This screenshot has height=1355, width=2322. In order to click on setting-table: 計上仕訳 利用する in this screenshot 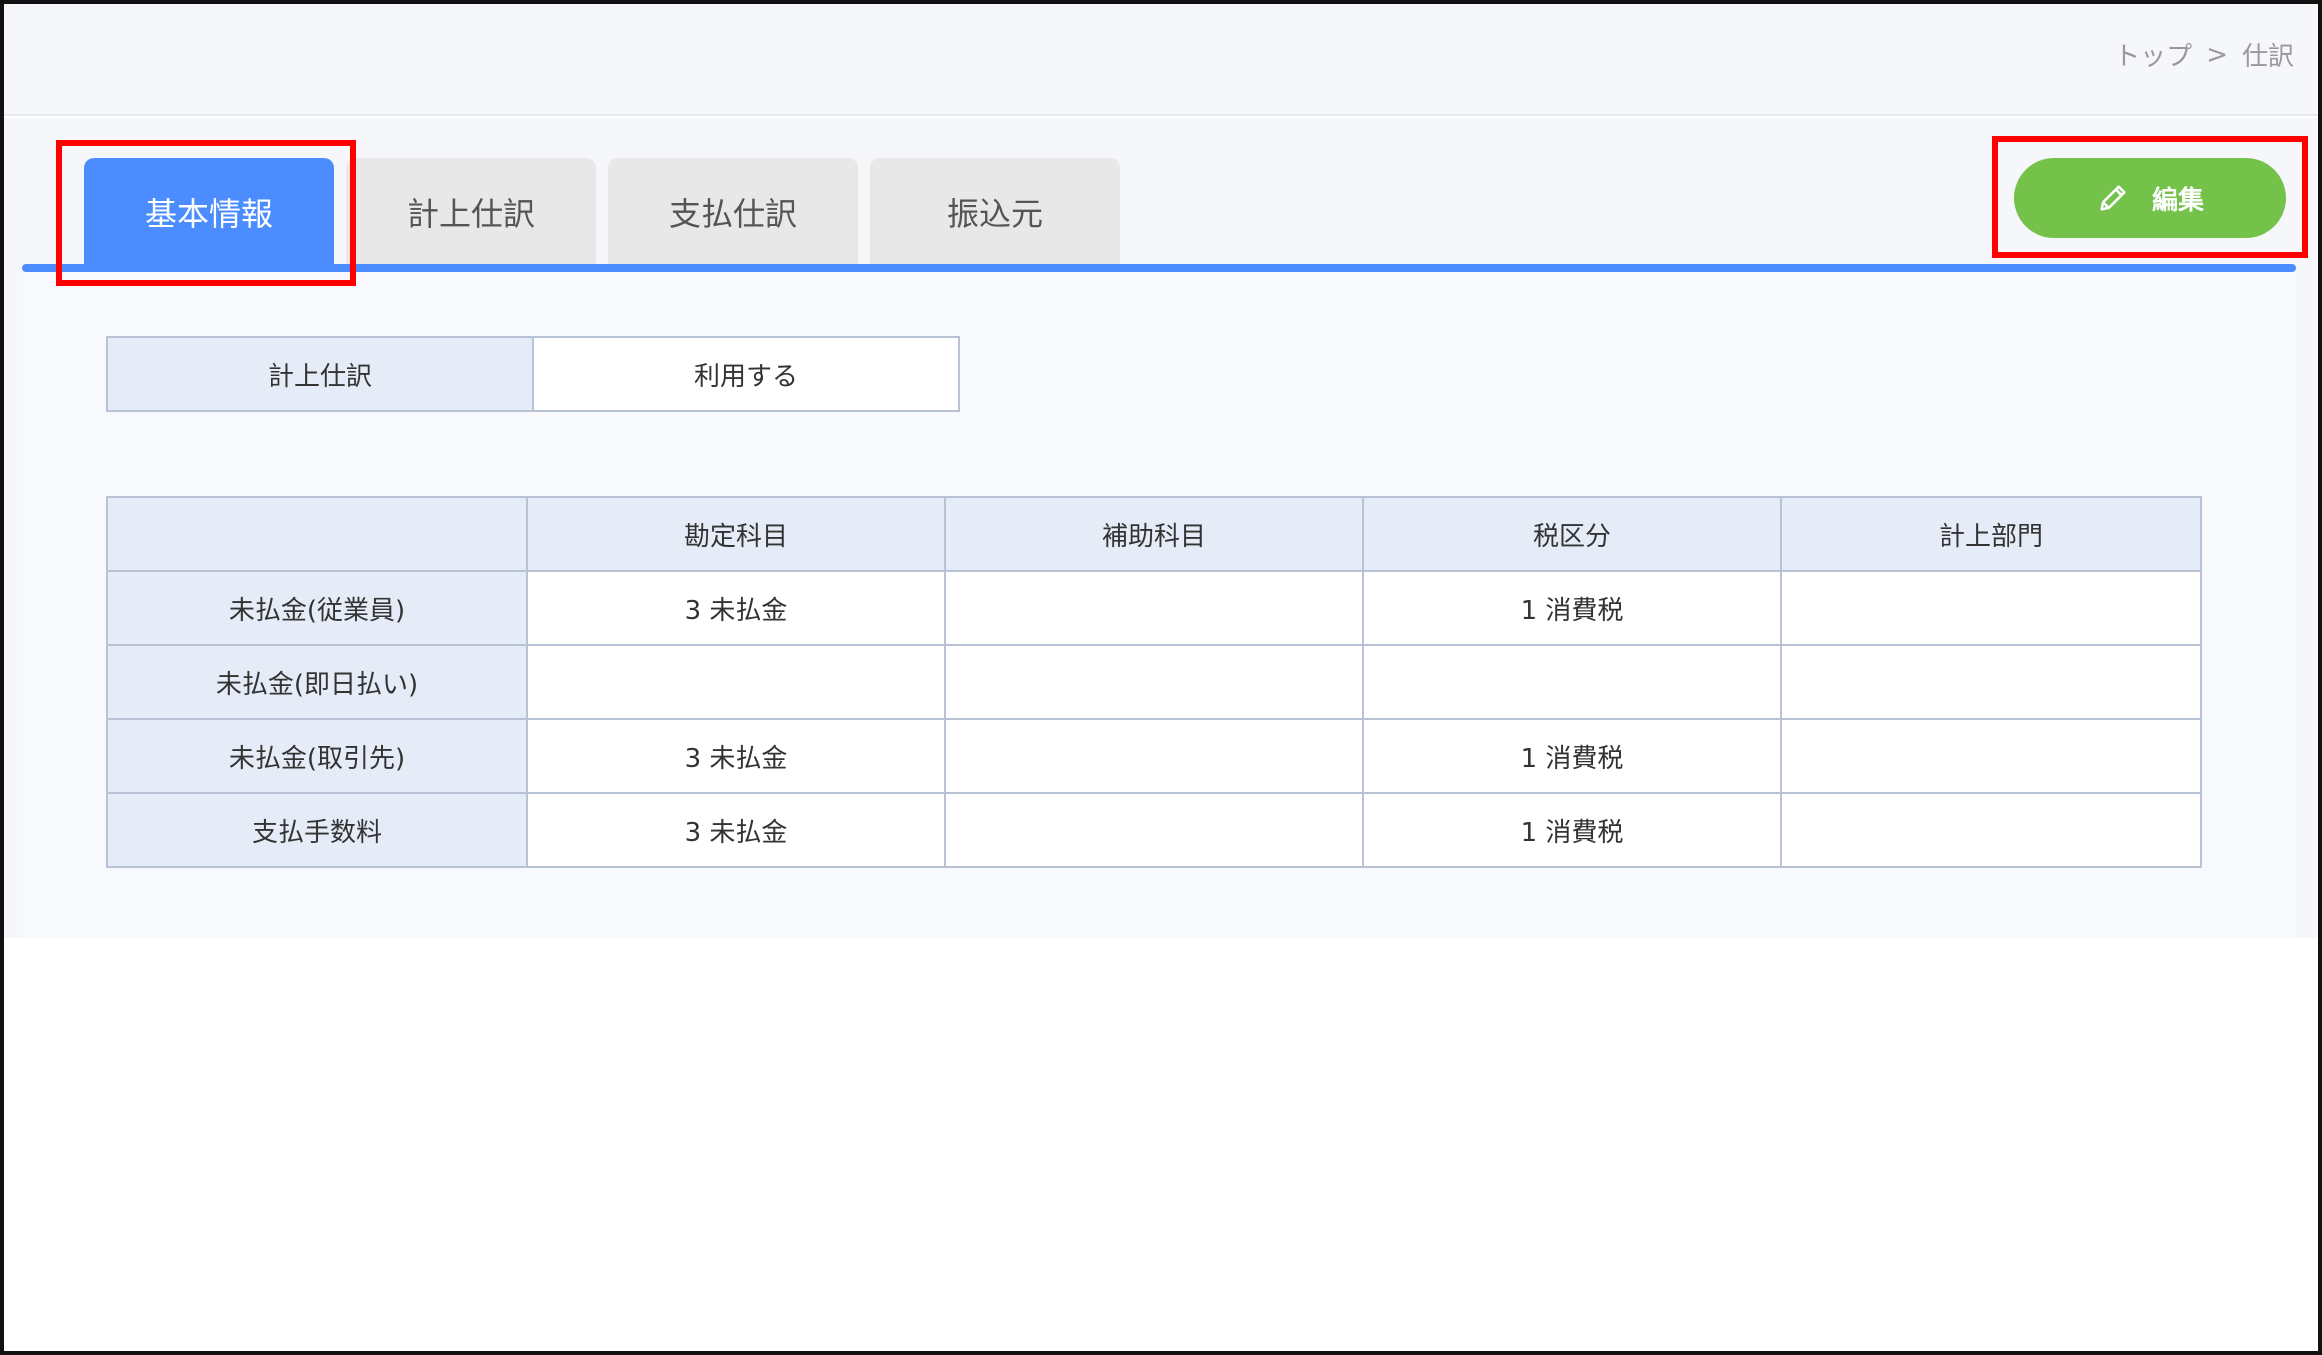, I will do `click(533, 374)`.